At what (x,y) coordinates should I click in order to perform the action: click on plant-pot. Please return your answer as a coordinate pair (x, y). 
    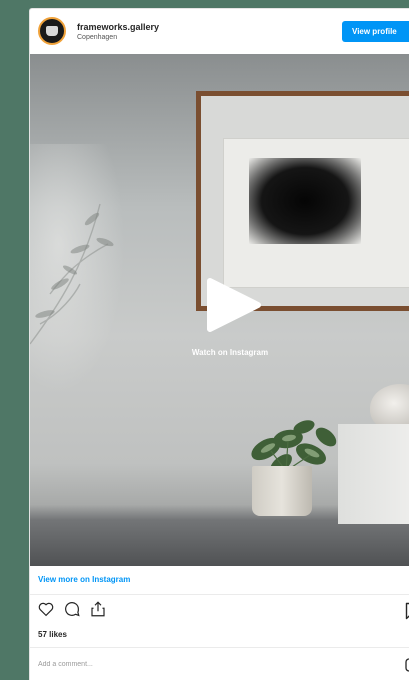
    Looking at the image, I should click on (282, 491).